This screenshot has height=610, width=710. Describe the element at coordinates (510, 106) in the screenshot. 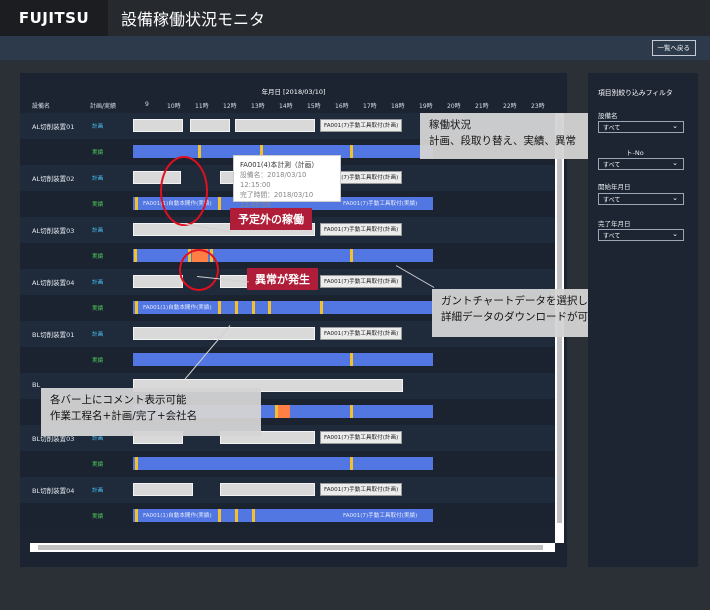

I see `hour-label: 22時` at that location.